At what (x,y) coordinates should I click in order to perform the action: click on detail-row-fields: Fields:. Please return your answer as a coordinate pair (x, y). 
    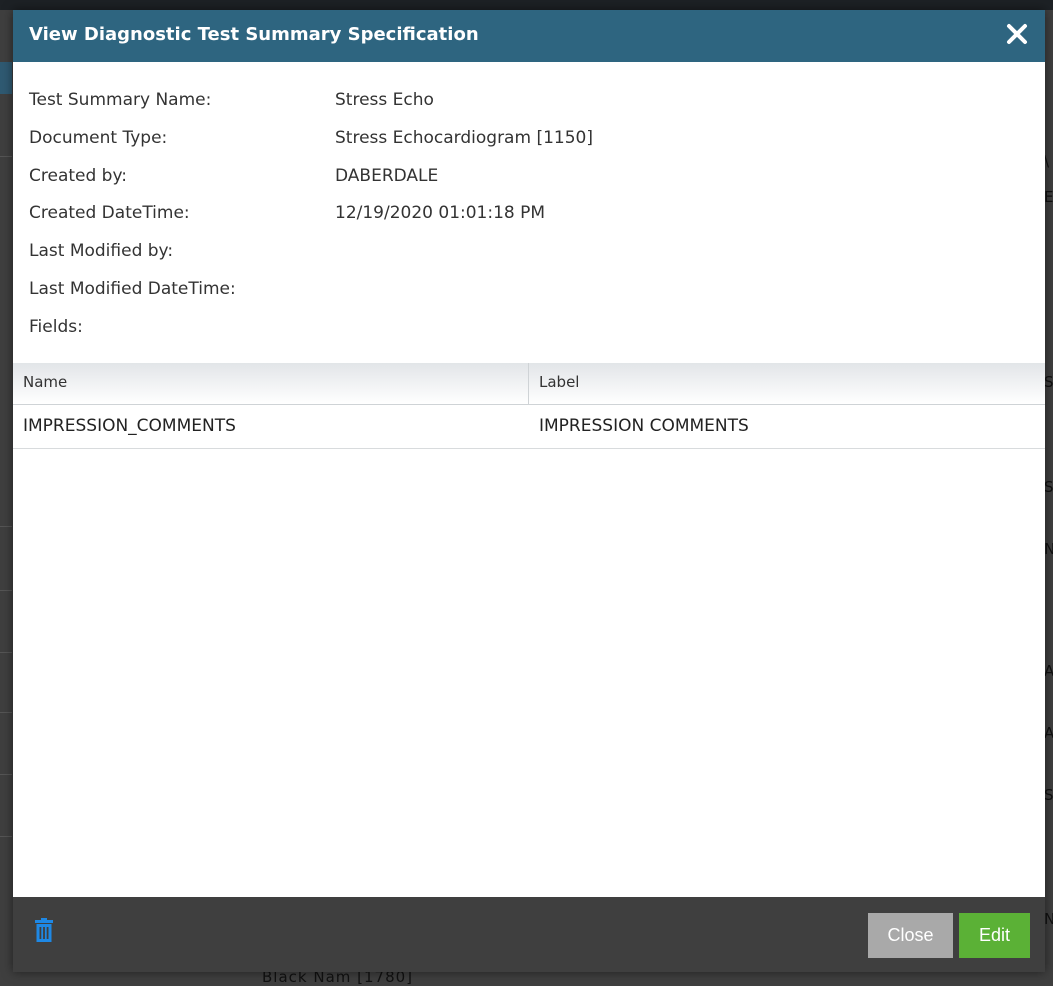
    Looking at the image, I should click on (529, 334).